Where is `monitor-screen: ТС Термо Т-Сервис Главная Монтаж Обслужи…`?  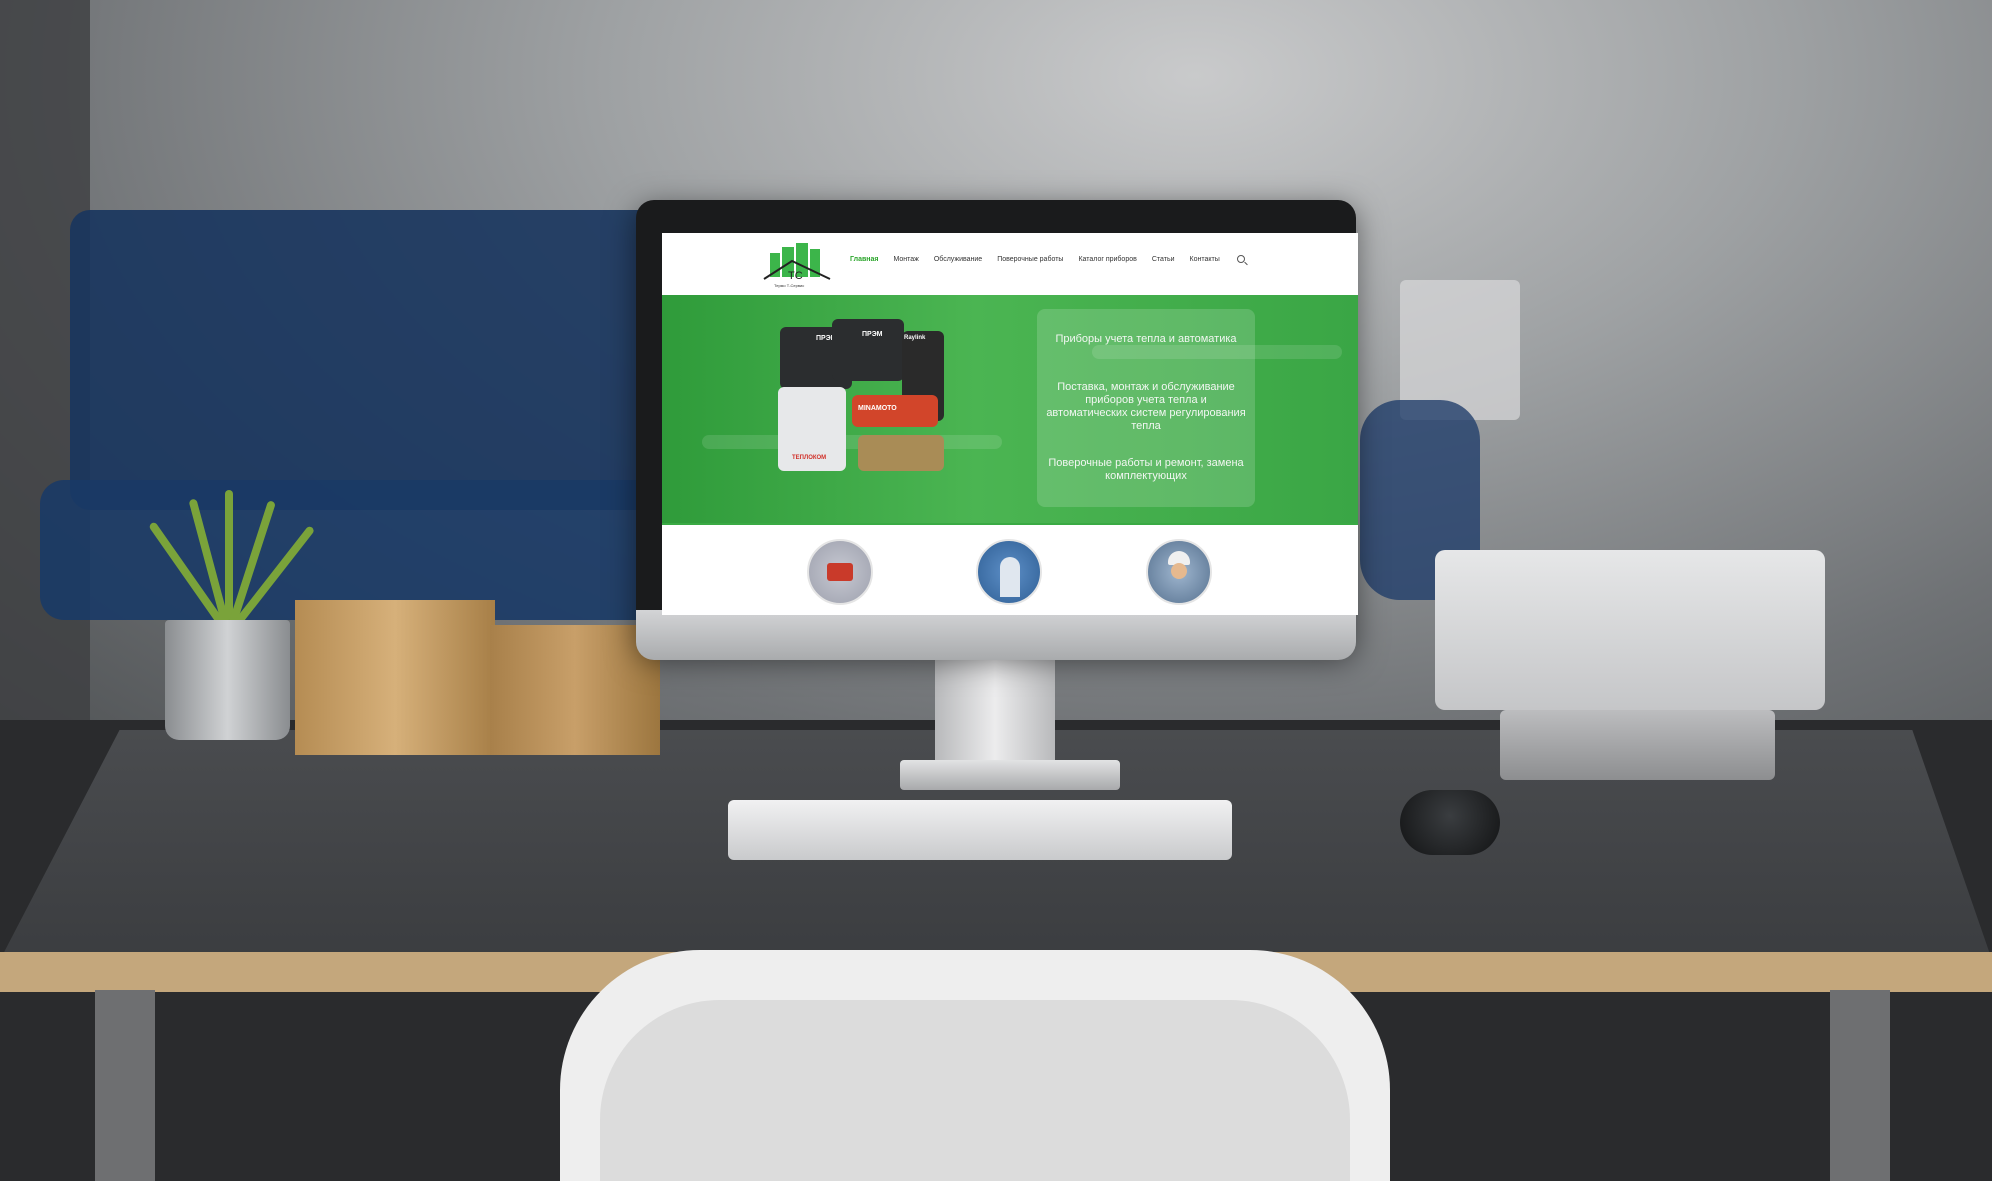
monitor-screen: ТС Термо Т-Сервис Главная Монтаж Обслужи… is located at coordinates (1010, 424).